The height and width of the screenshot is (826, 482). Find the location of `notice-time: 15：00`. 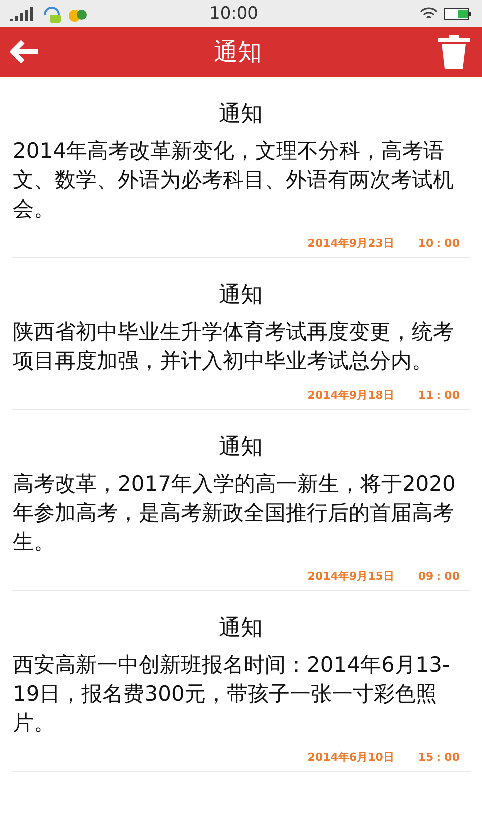

notice-time: 15：00 is located at coordinates (439, 757).